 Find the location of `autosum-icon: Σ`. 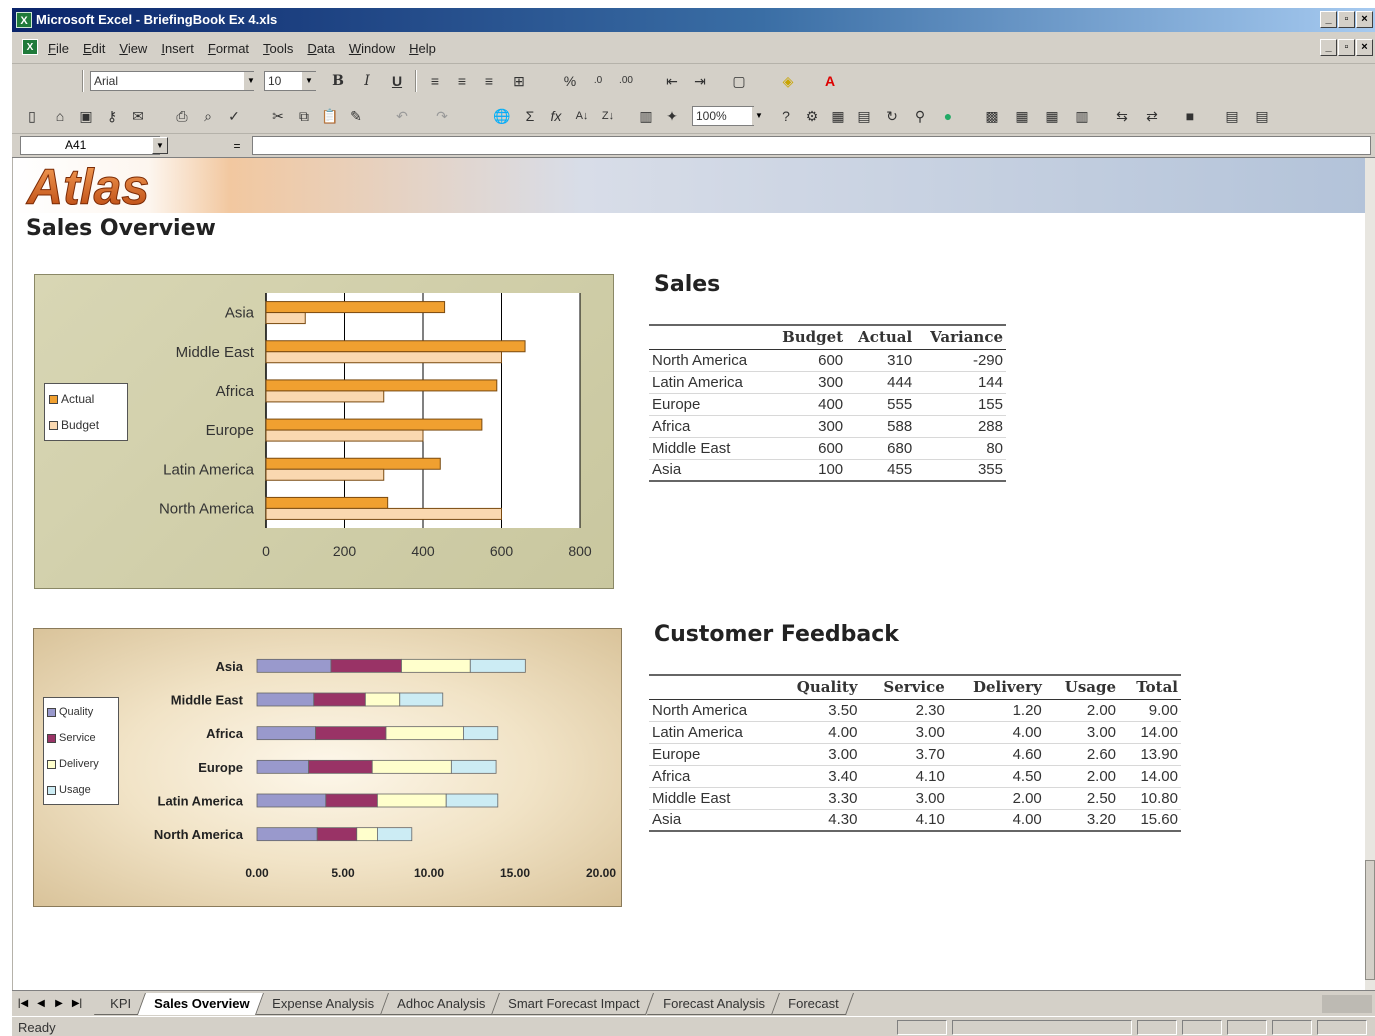

autosum-icon: Σ is located at coordinates (530, 116).